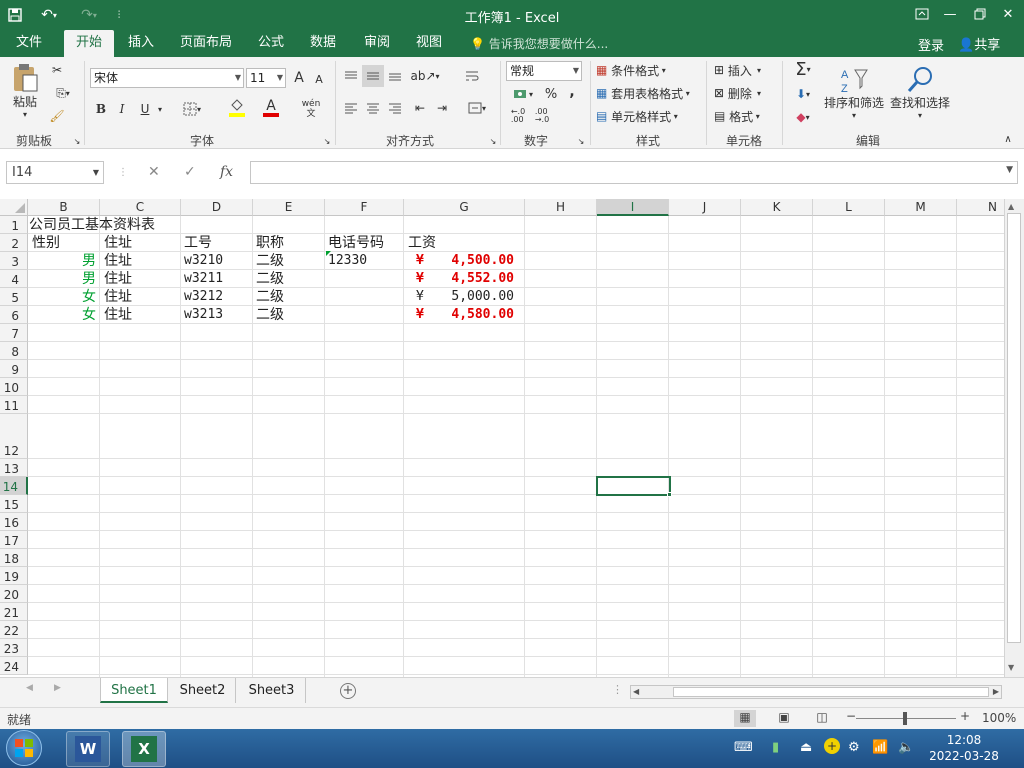  Describe the element at coordinates (55, 172) in the screenshot. I see `name-box: I14 ▼` at that location.